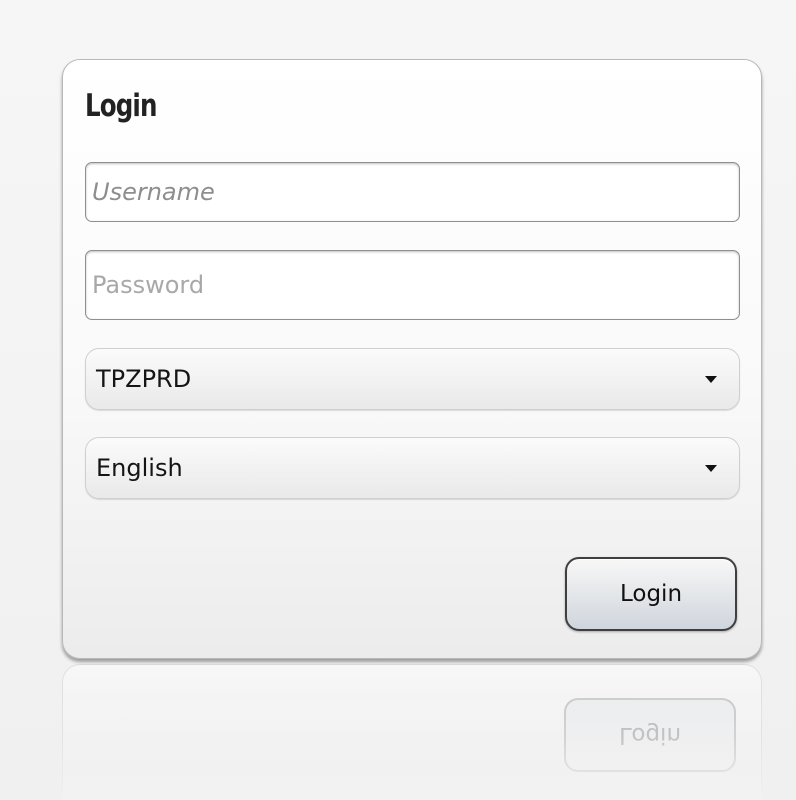  Describe the element at coordinates (121, 106) in the screenshot. I see `login-title: Login` at that location.